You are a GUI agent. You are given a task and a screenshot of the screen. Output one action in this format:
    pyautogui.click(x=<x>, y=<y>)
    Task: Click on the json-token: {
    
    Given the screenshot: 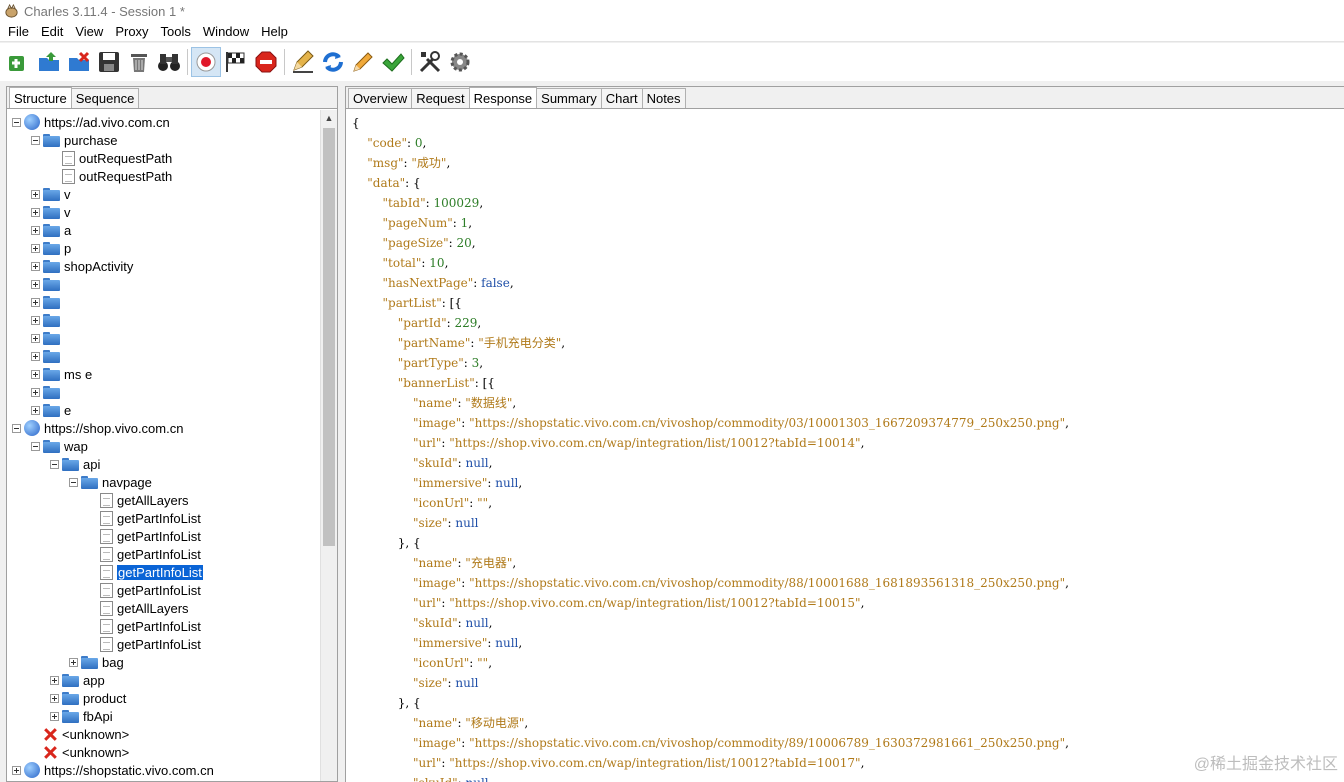 What is the action you would take?
    pyautogui.click(x=356, y=123)
    